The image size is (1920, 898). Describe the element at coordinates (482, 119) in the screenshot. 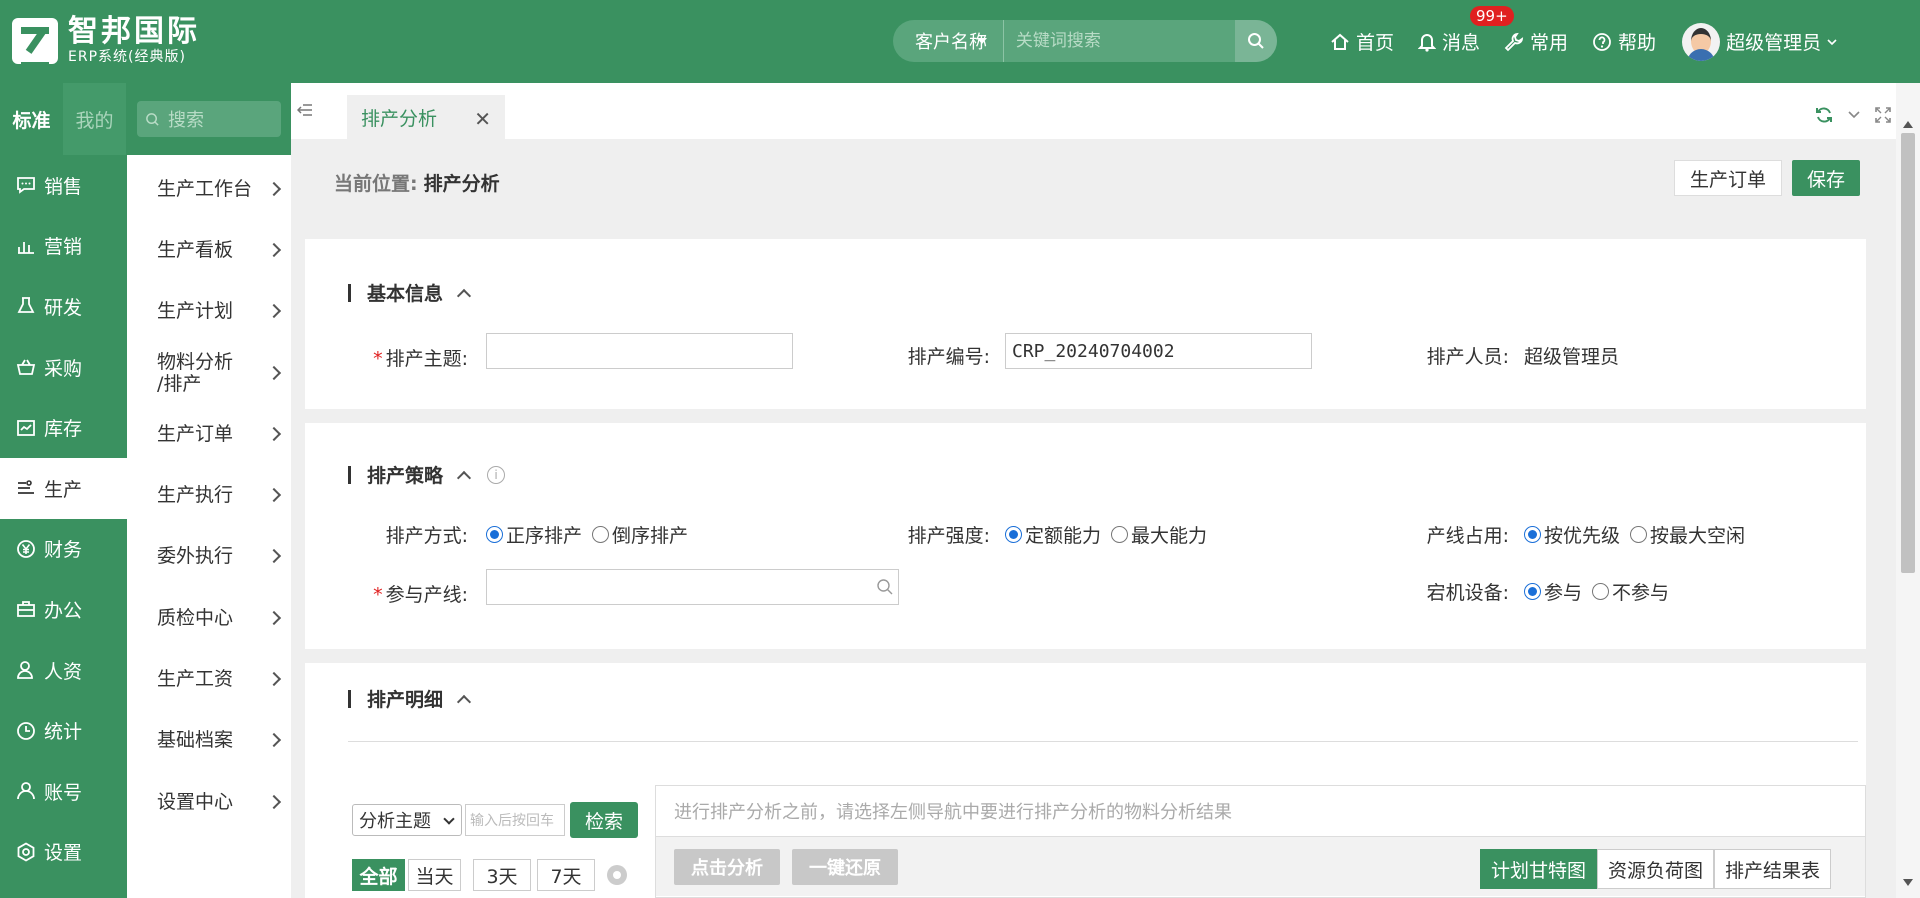

I see `close-icon: ✕` at that location.